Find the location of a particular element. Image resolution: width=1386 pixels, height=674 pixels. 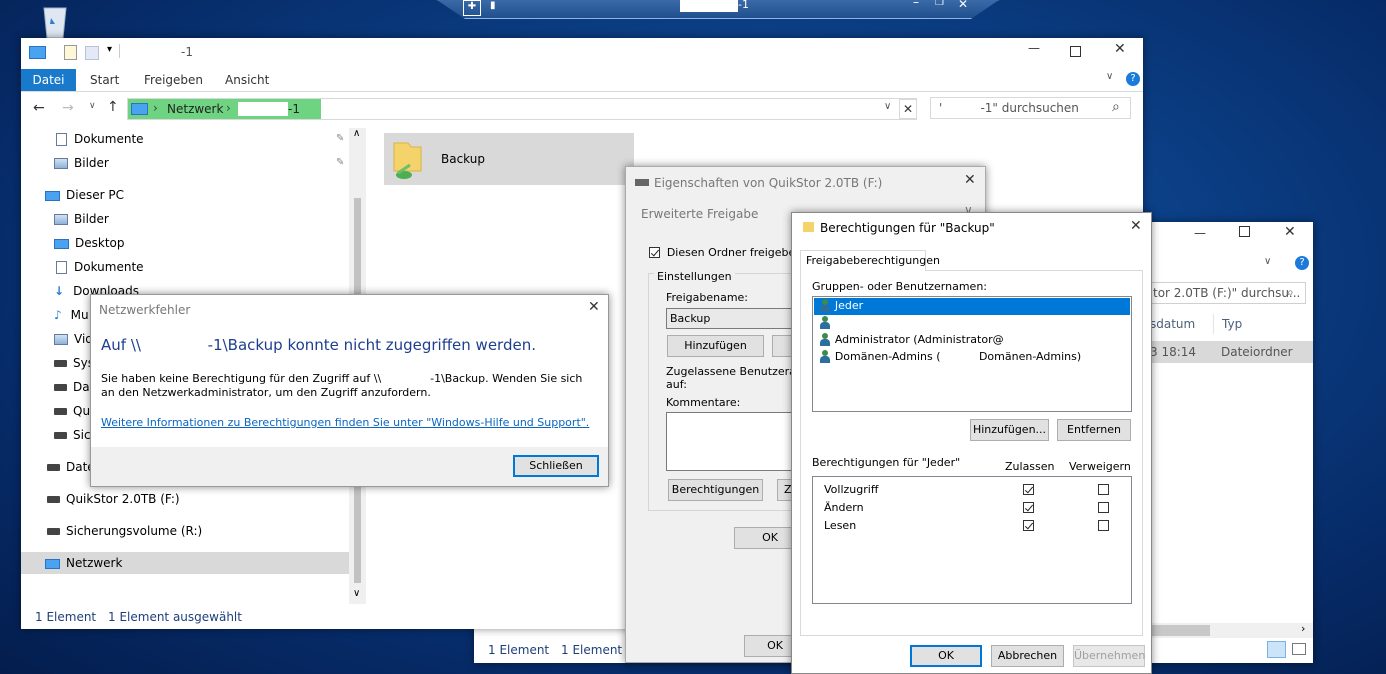

permissions-button: Berechtigungen is located at coordinates (715, 490).